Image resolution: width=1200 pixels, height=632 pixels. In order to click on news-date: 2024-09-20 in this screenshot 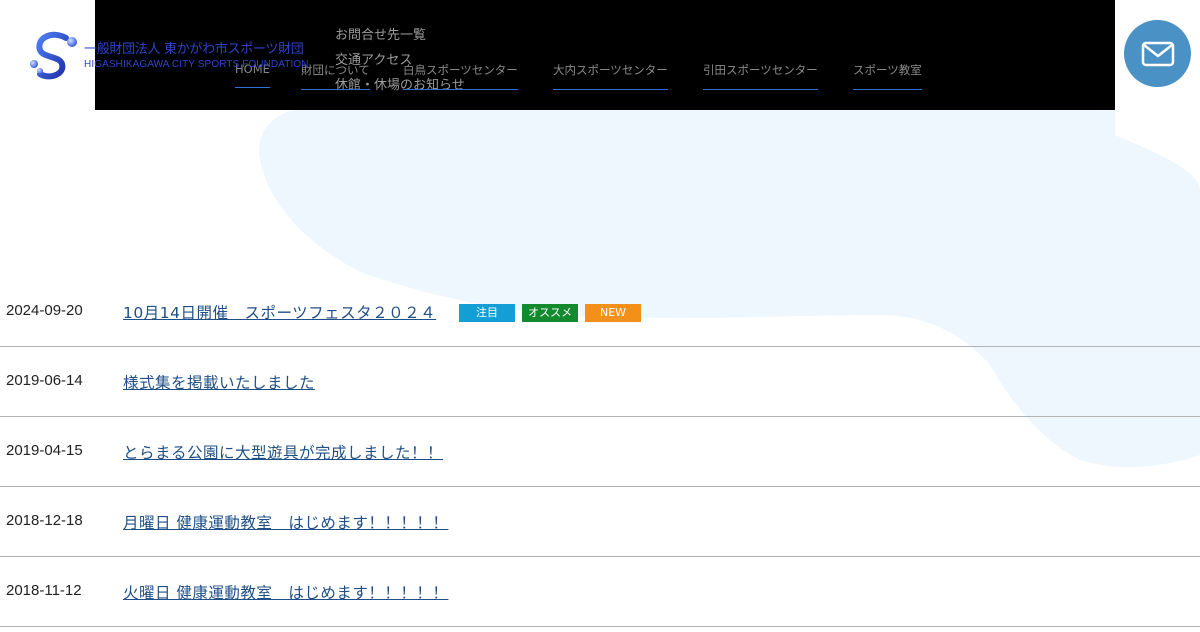, I will do `click(44, 310)`.